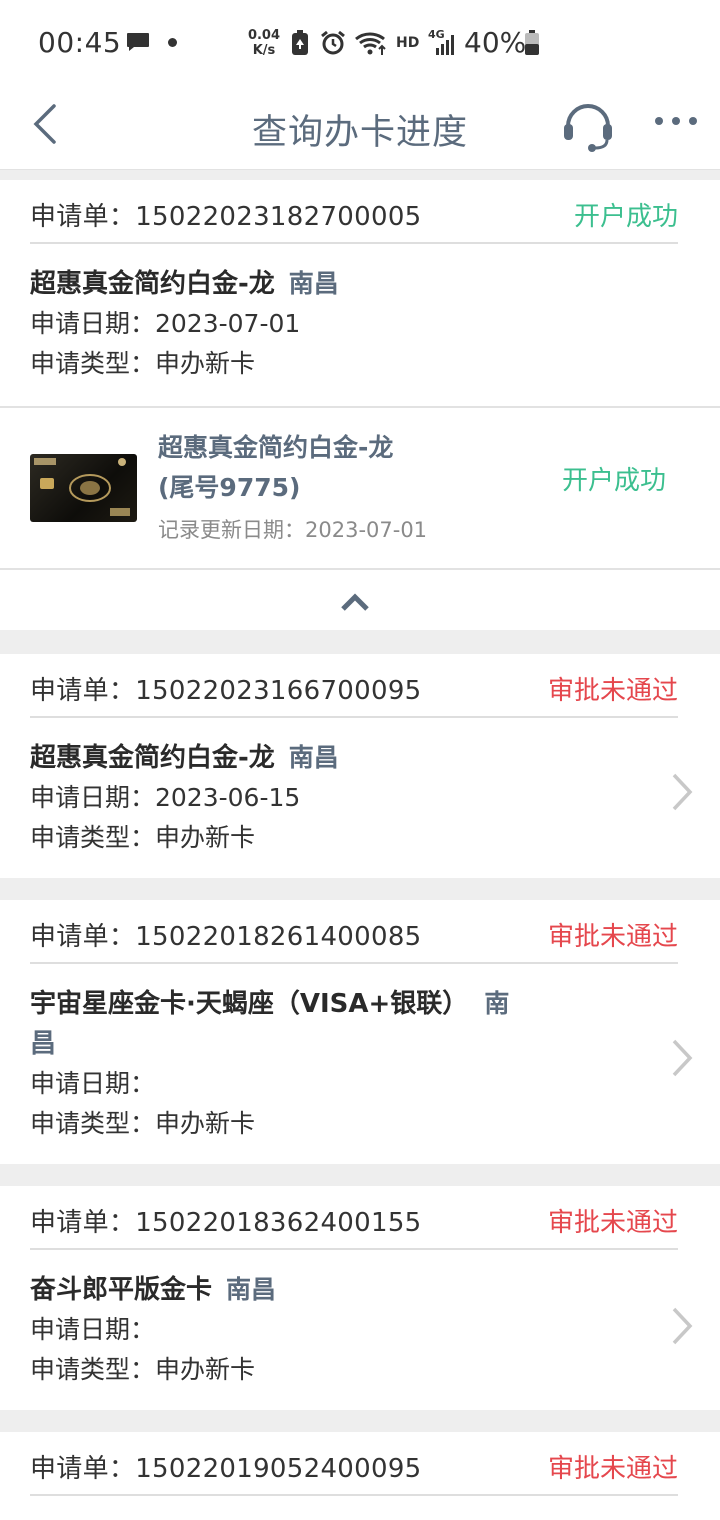  I want to click on status-badge: 开户成功, so click(625, 217).